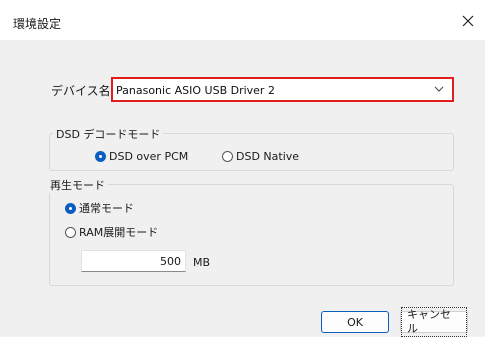 The height and width of the screenshot is (337, 485). I want to click on cancel-button: キャンセル, so click(434, 322).